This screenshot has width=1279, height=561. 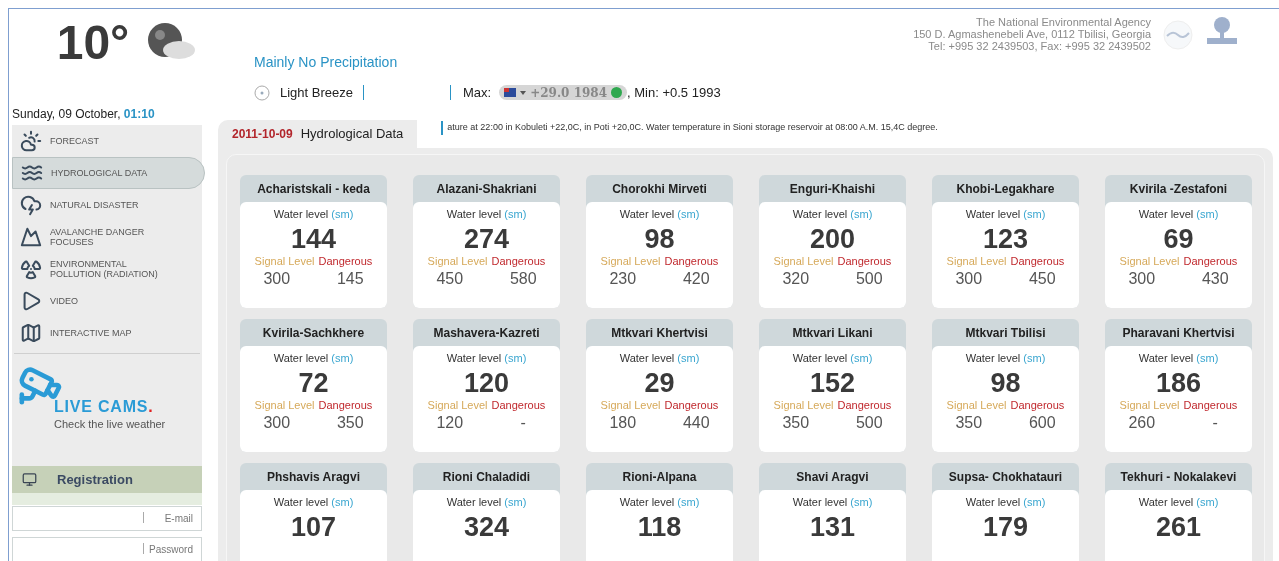 I want to click on dangerous-value: 500, so click(x=869, y=422).